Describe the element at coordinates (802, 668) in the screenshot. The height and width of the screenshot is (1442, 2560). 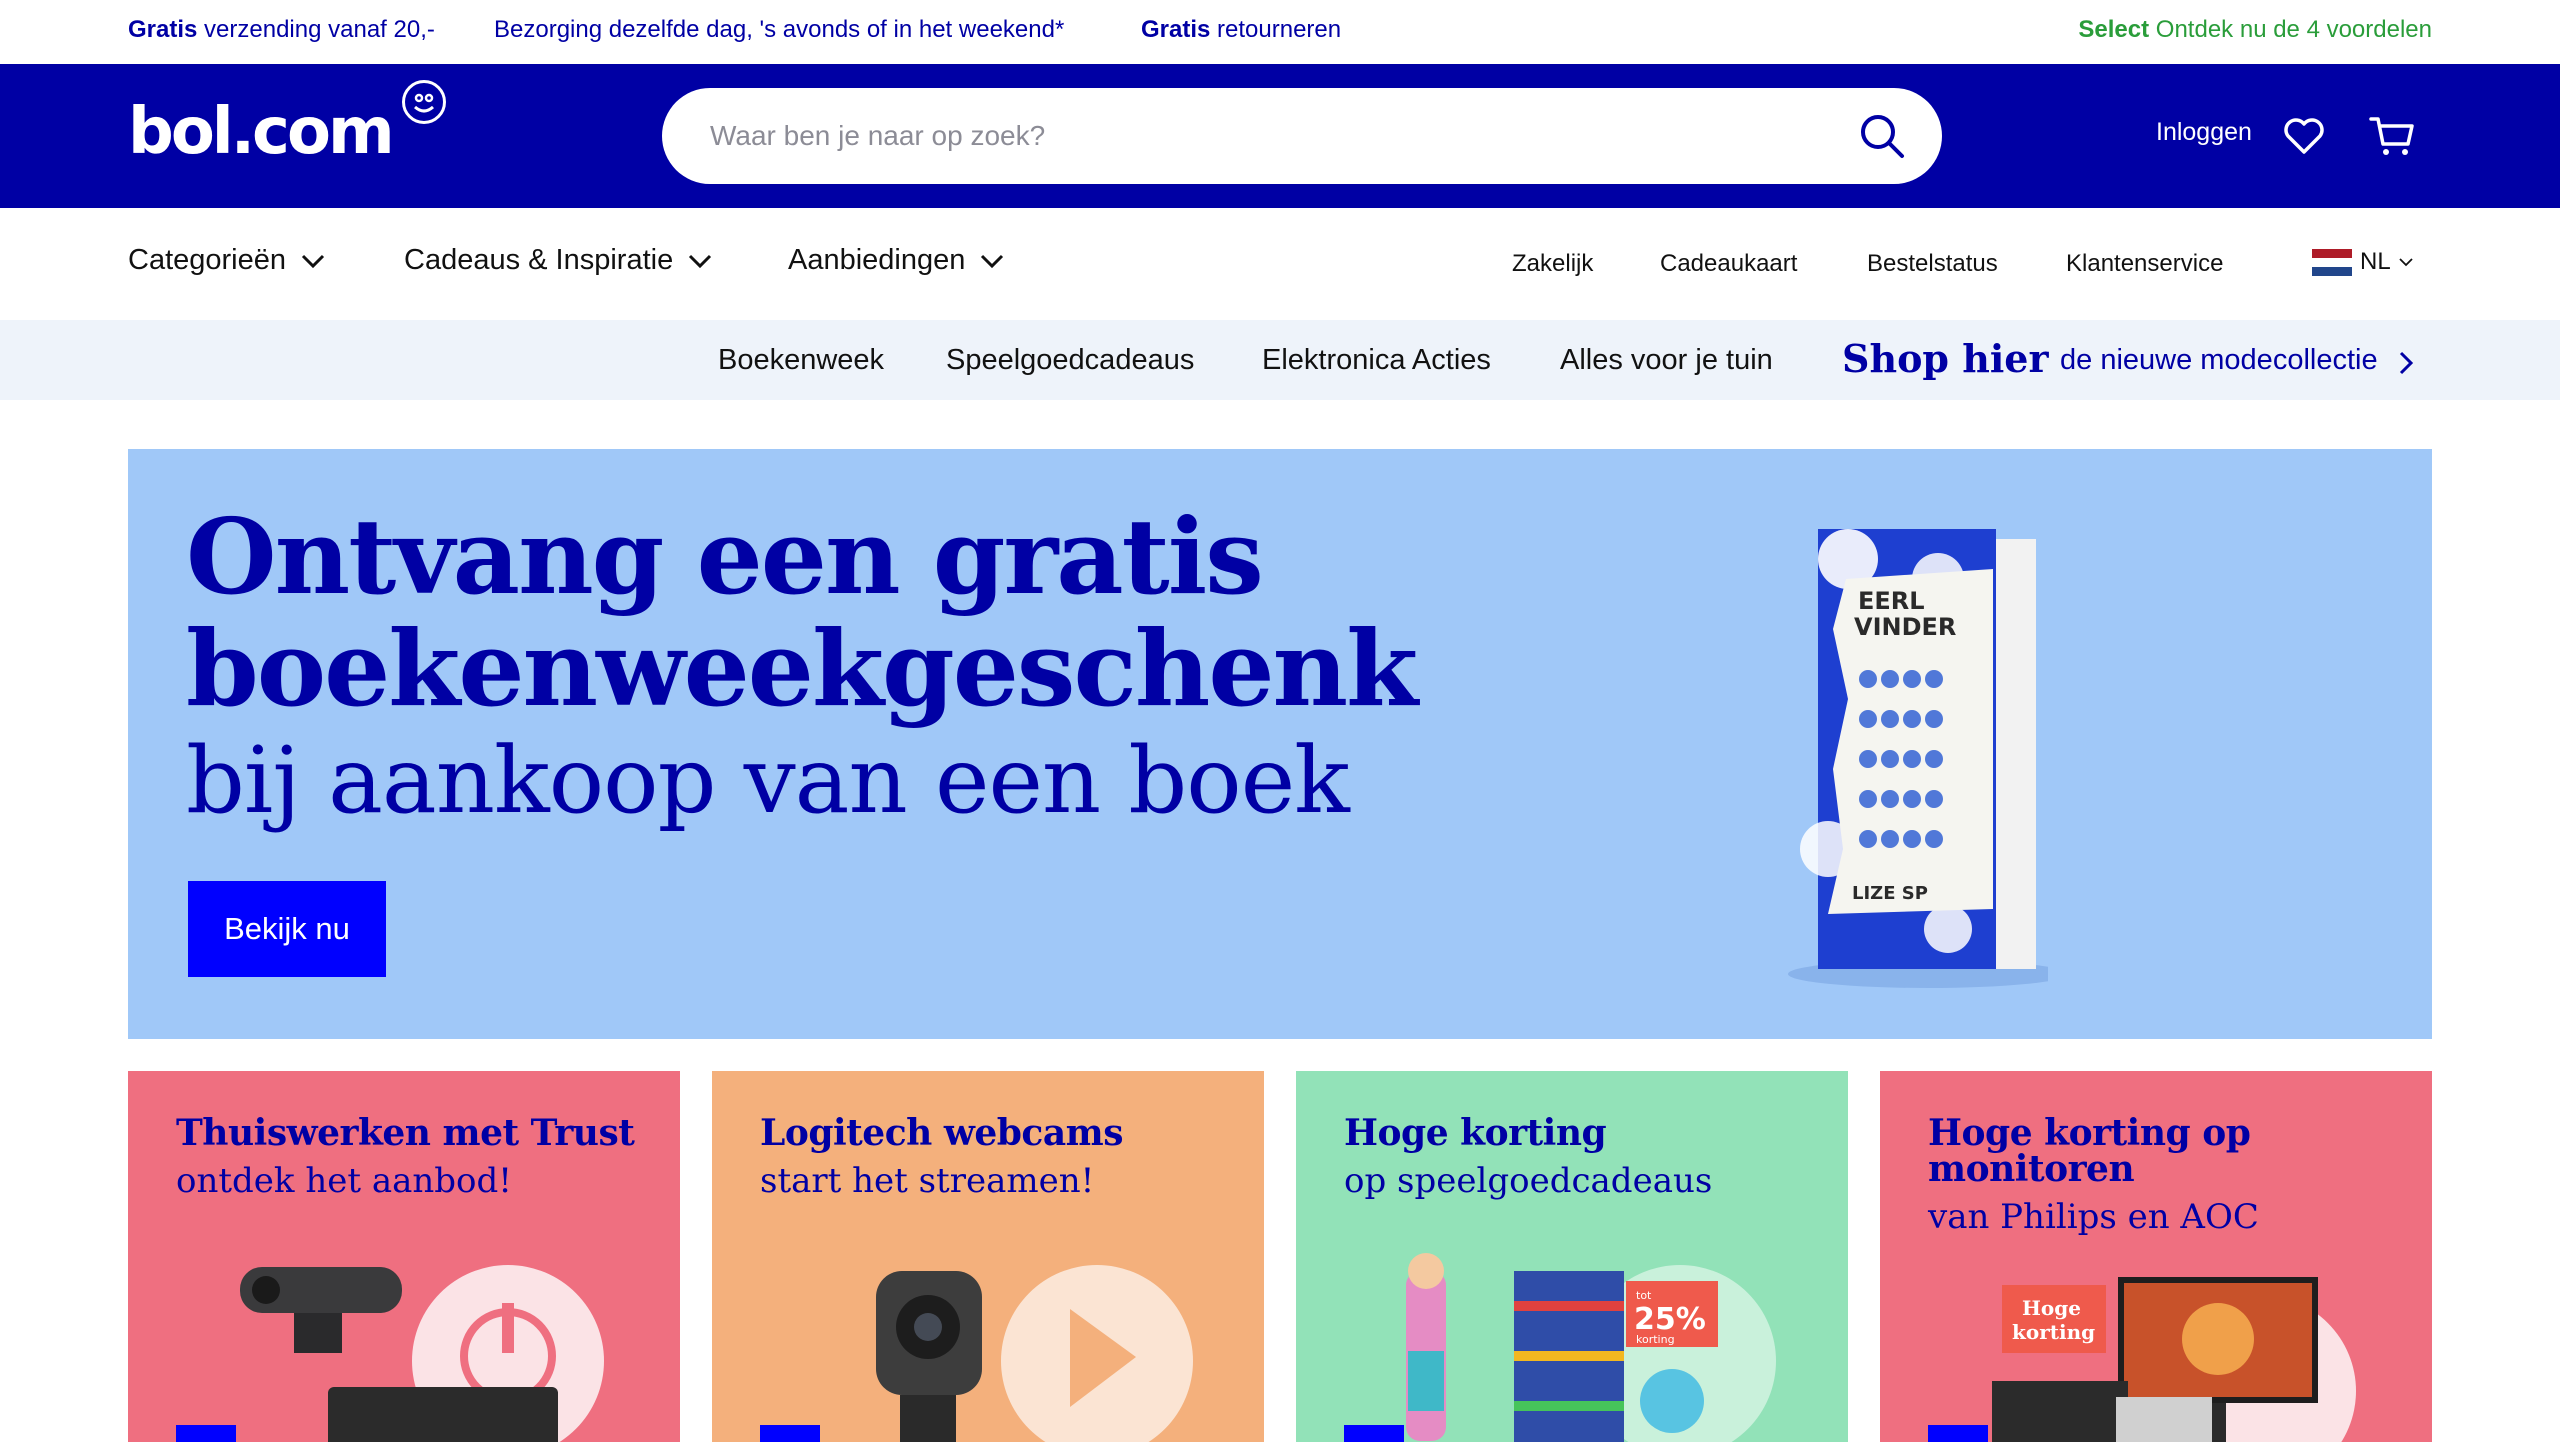
I see `hero-title-line2: boekenweekgeschenk` at that location.